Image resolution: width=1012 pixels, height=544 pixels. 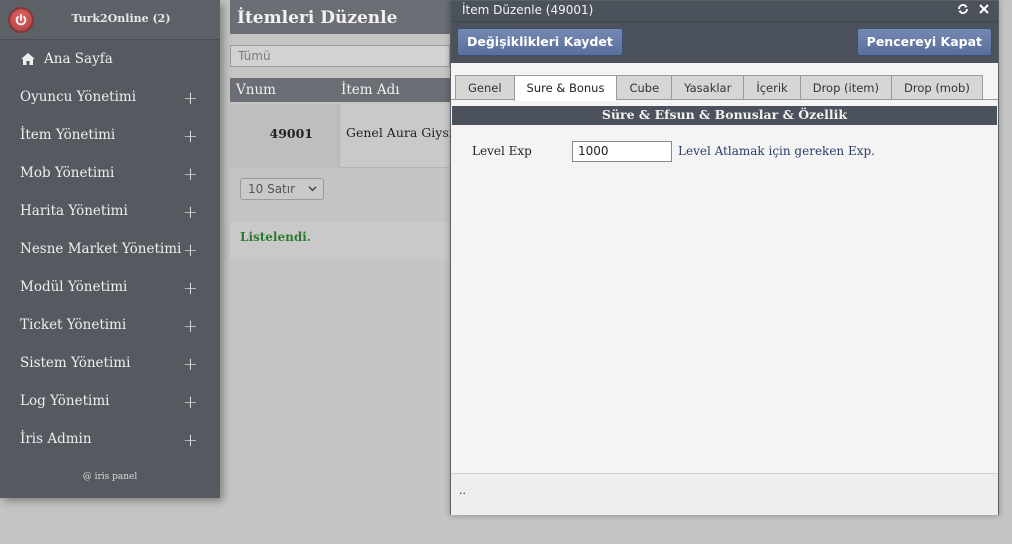 What do you see at coordinates (937, 87) in the screenshot?
I see `tab-drop-mob: Drop (mob)` at bounding box center [937, 87].